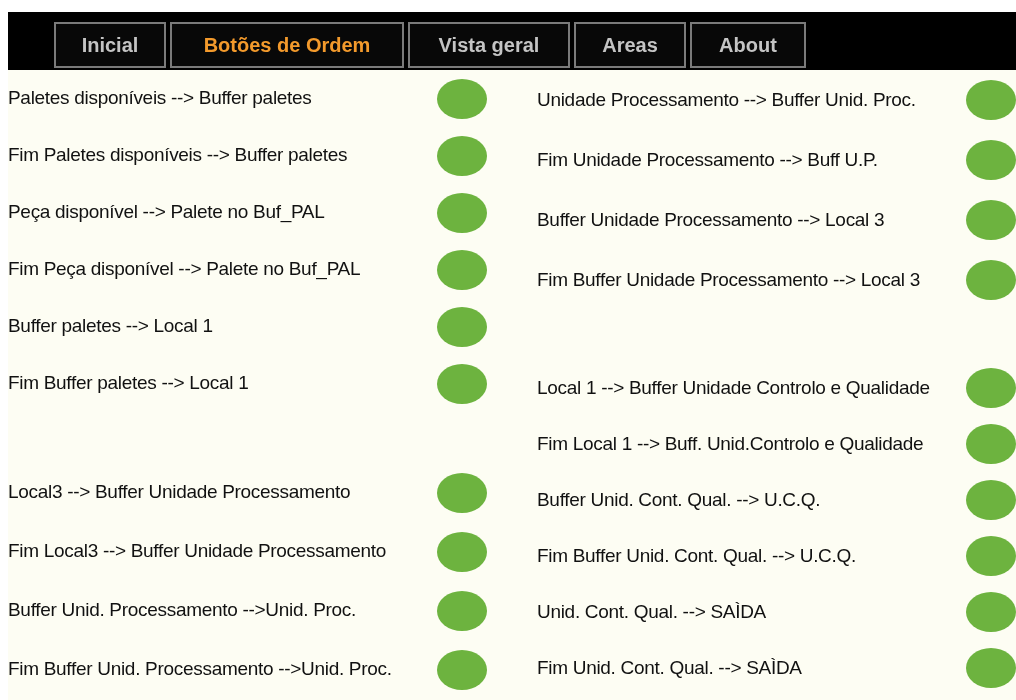 The width and height of the screenshot is (1016, 700). What do you see at coordinates (731, 443) in the screenshot?
I see `command-label: Fim Local 1 --> Buff. Unid.Controlo e Qualidade` at bounding box center [731, 443].